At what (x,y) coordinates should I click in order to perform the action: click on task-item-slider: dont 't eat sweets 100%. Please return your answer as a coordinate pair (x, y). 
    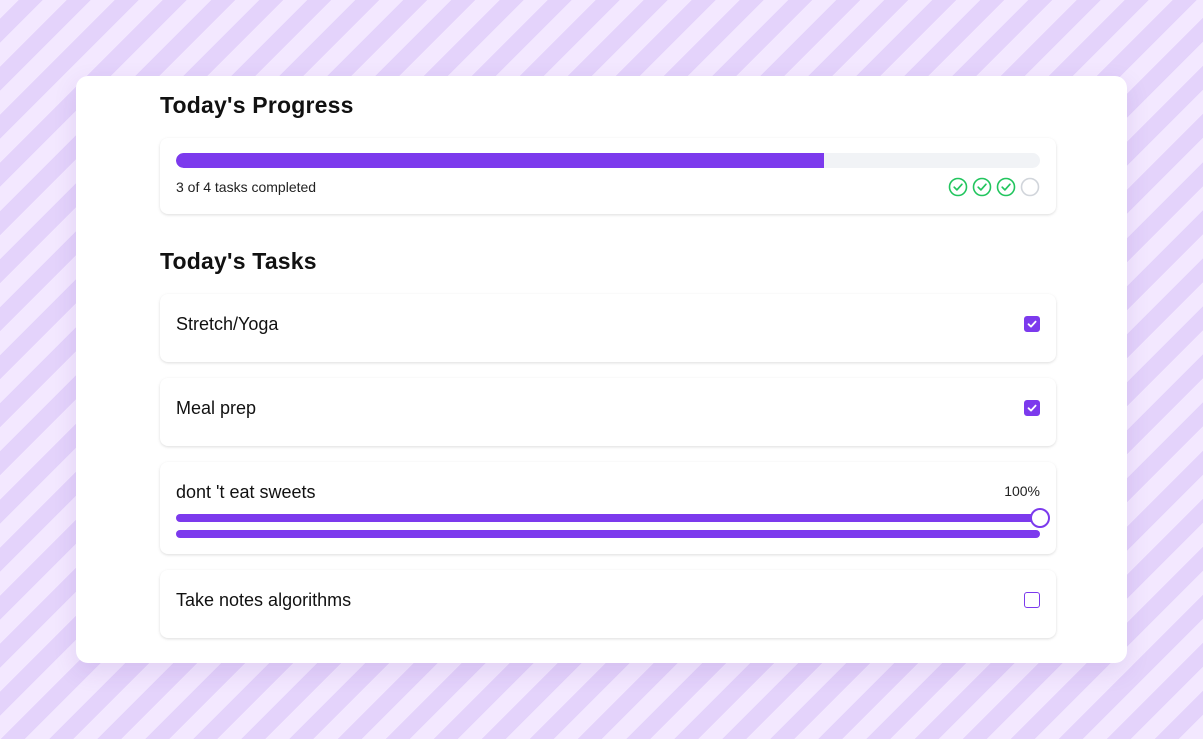
    Looking at the image, I should click on (608, 508).